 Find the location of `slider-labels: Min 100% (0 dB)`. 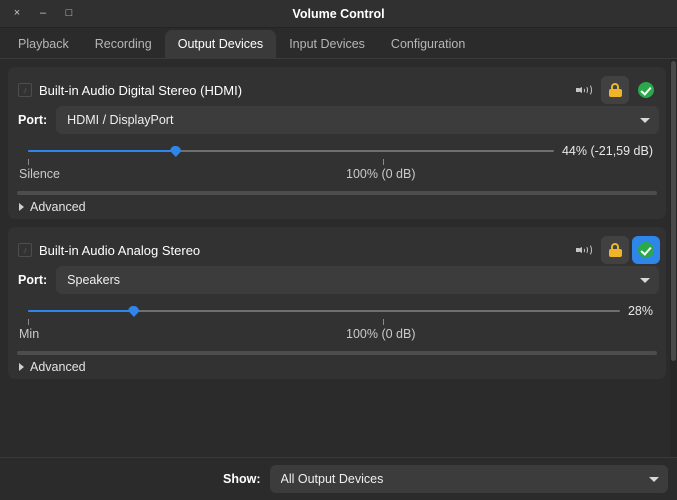

slider-labels: Min 100% (0 dB) is located at coordinates (337, 336).